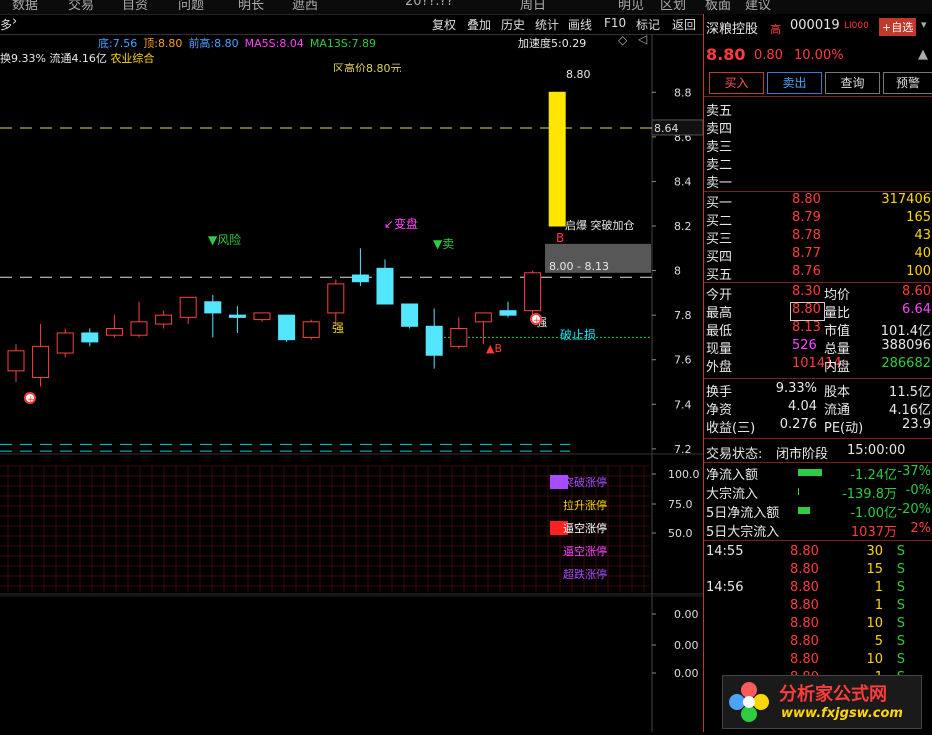  Describe the element at coordinates (251, 6) in the screenshot. I see `top-menu-item: 明长` at that location.